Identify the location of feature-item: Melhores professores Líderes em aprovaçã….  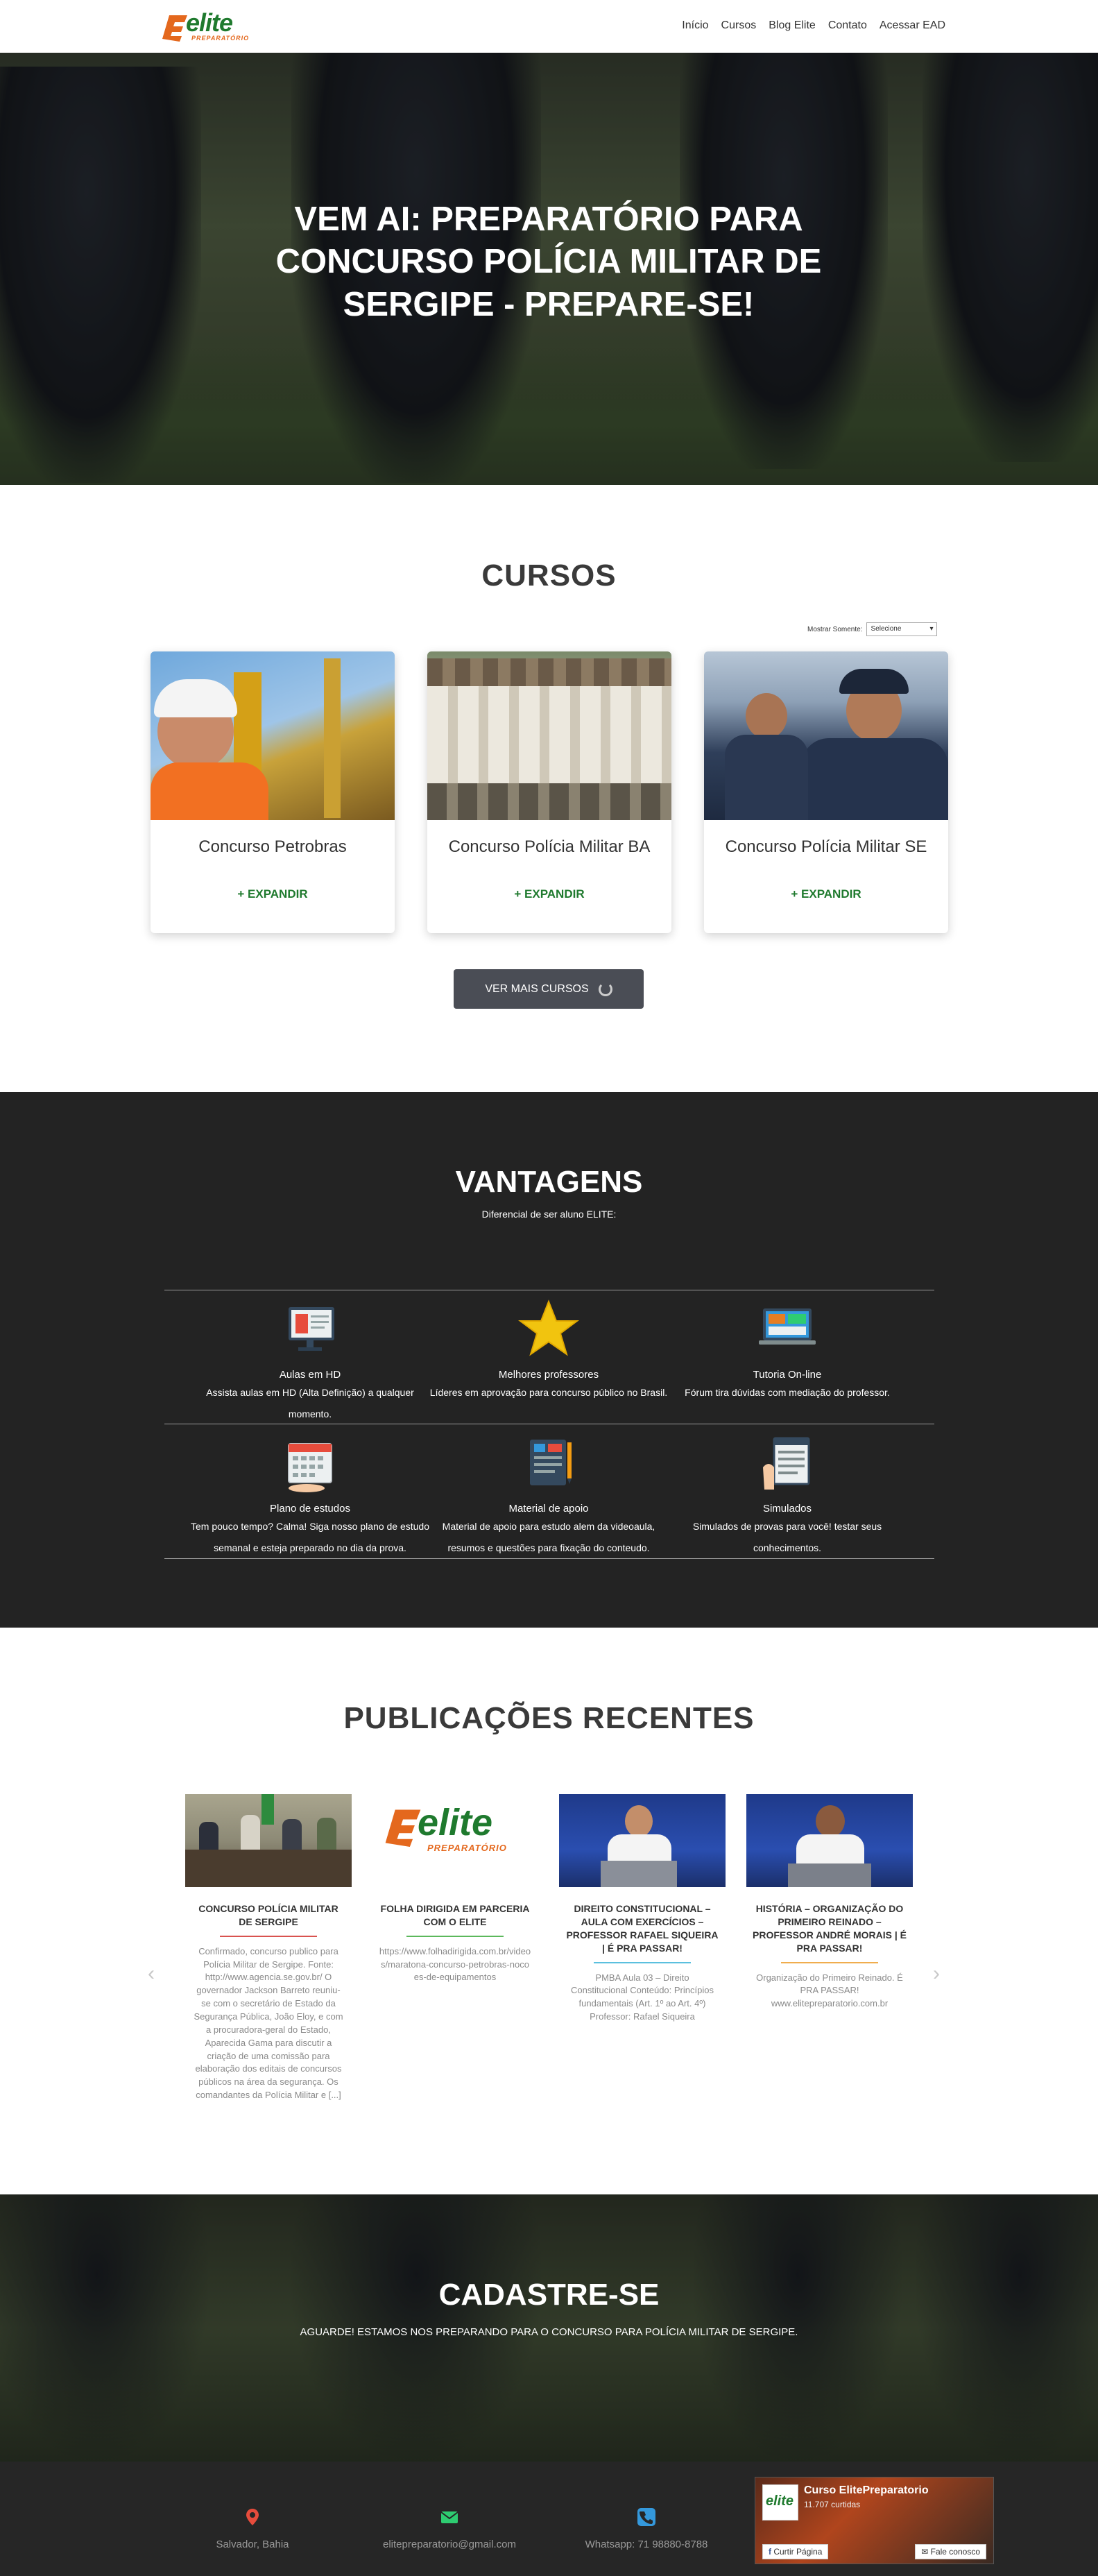
(549, 1351).